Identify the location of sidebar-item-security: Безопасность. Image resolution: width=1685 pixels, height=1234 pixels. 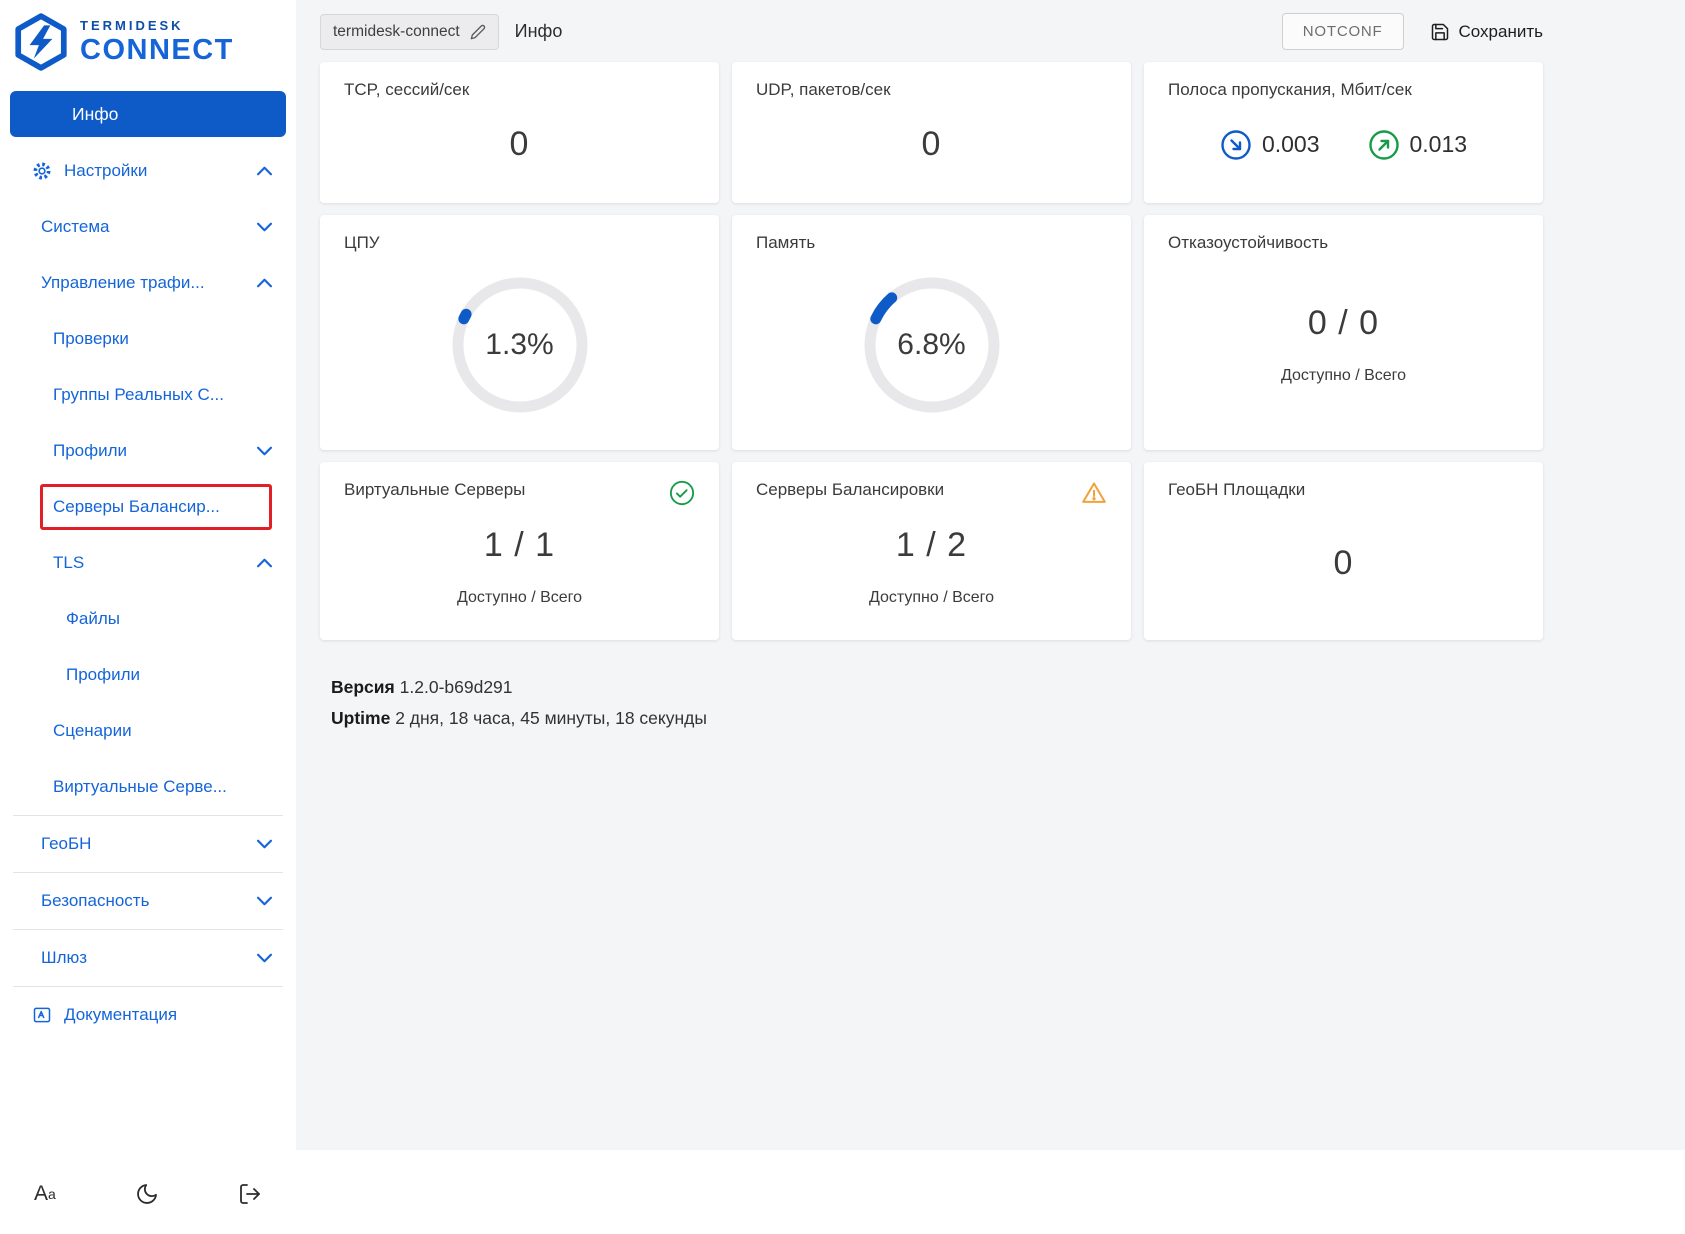
(148, 901).